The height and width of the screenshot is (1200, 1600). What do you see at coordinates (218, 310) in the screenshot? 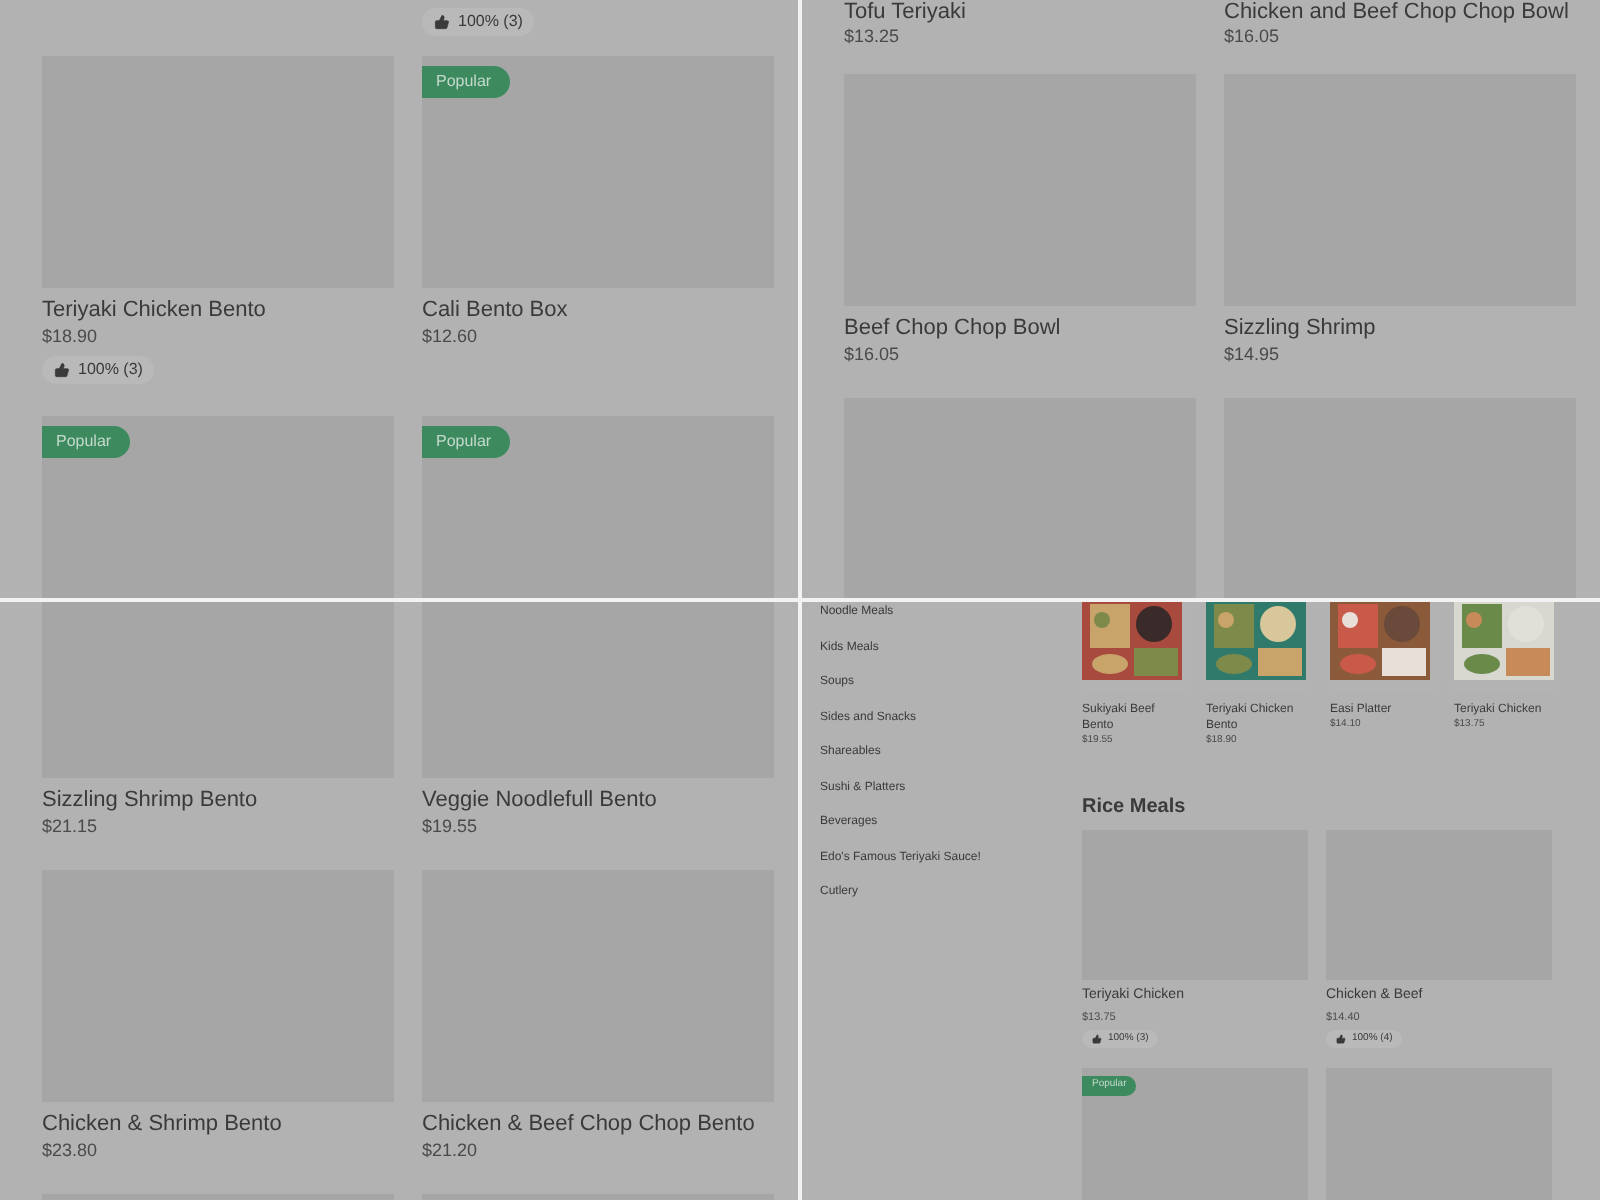
I see `item-name: Teriyaki Chicken Bento` at bounding box center [218, 310].